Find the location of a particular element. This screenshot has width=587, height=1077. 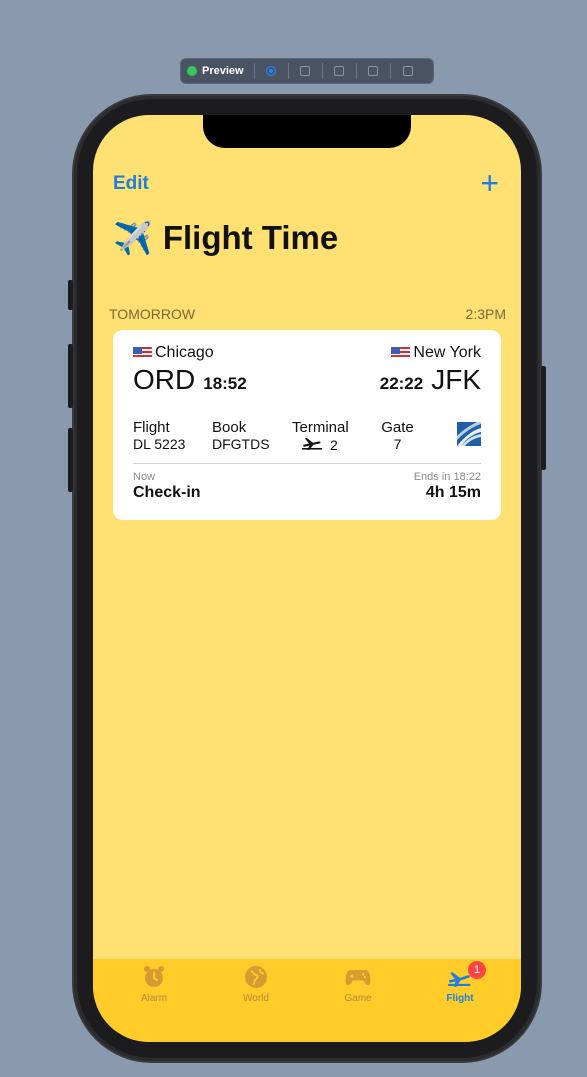

selectable-icon is located at coordinates (271, 71).